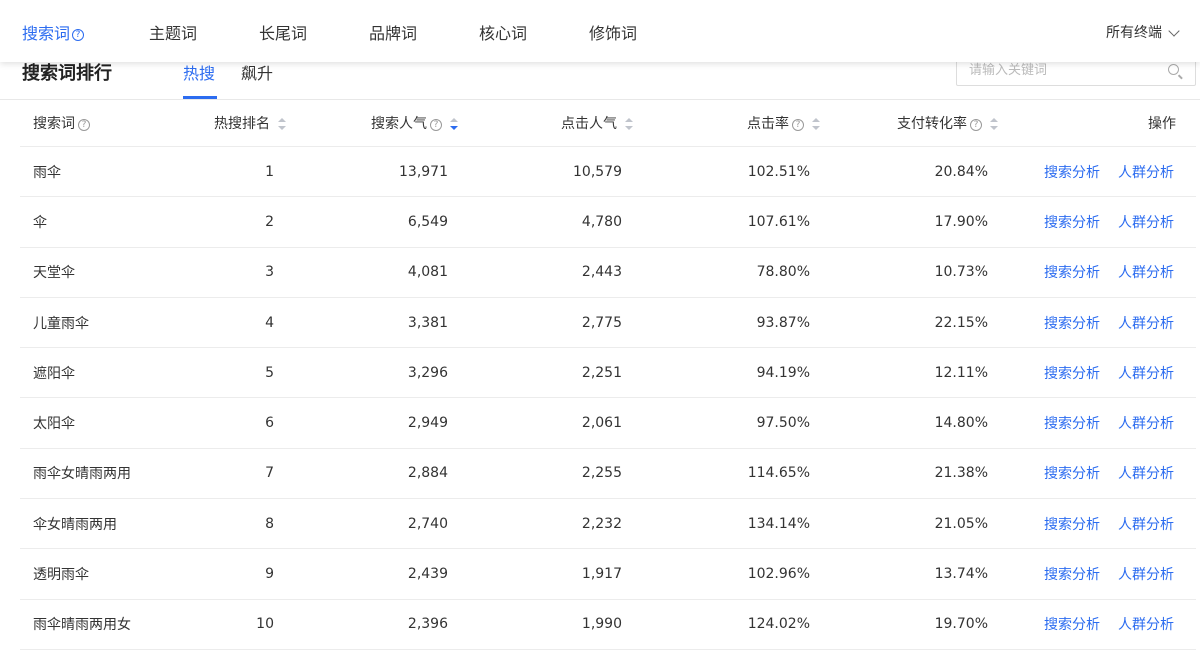 This screenshot has width=1200, height=659. Describe the element at coordinates (427, 473) in the screenshot. I see `cell-popularity: 2,884` at that location.